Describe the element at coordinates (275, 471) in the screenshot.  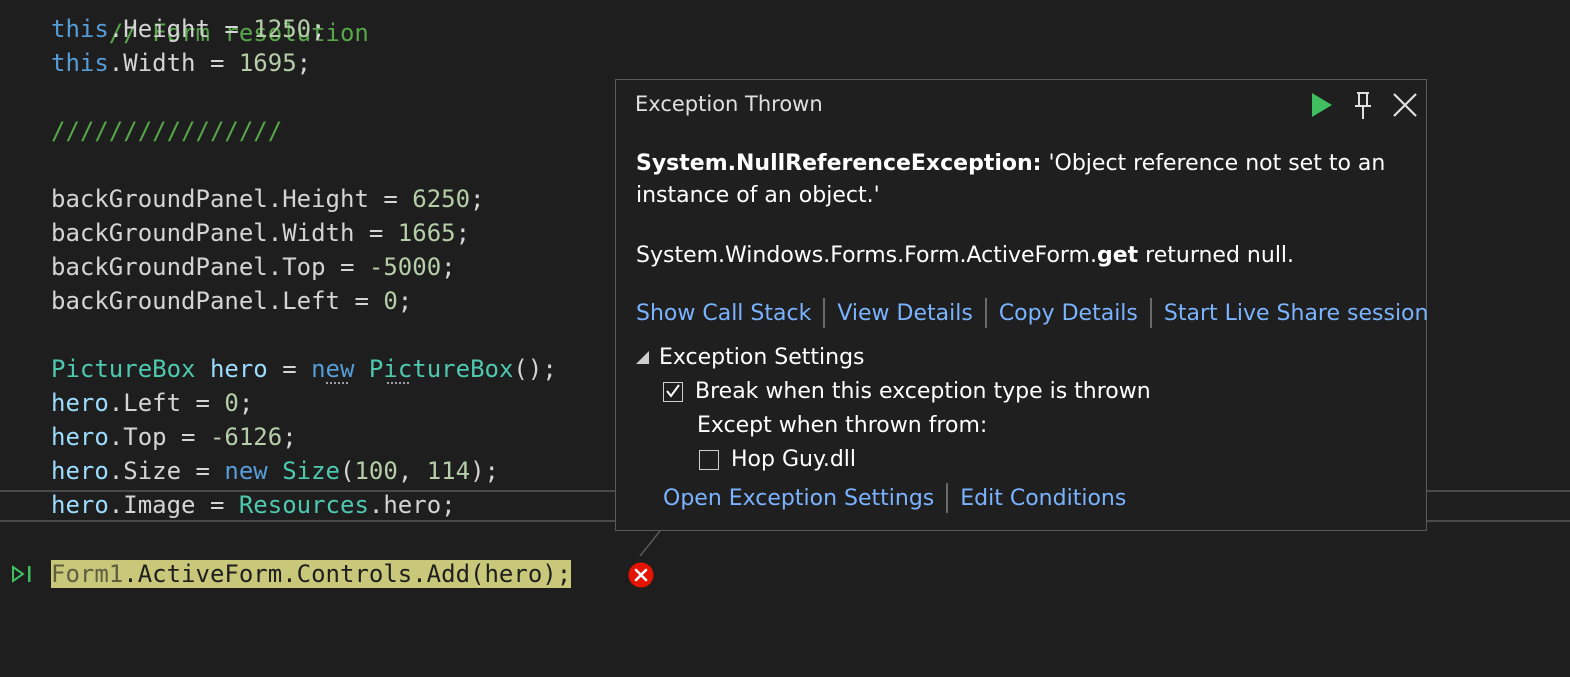
I see `code-line: hero.Size = new Size(100, 114);` at that location.